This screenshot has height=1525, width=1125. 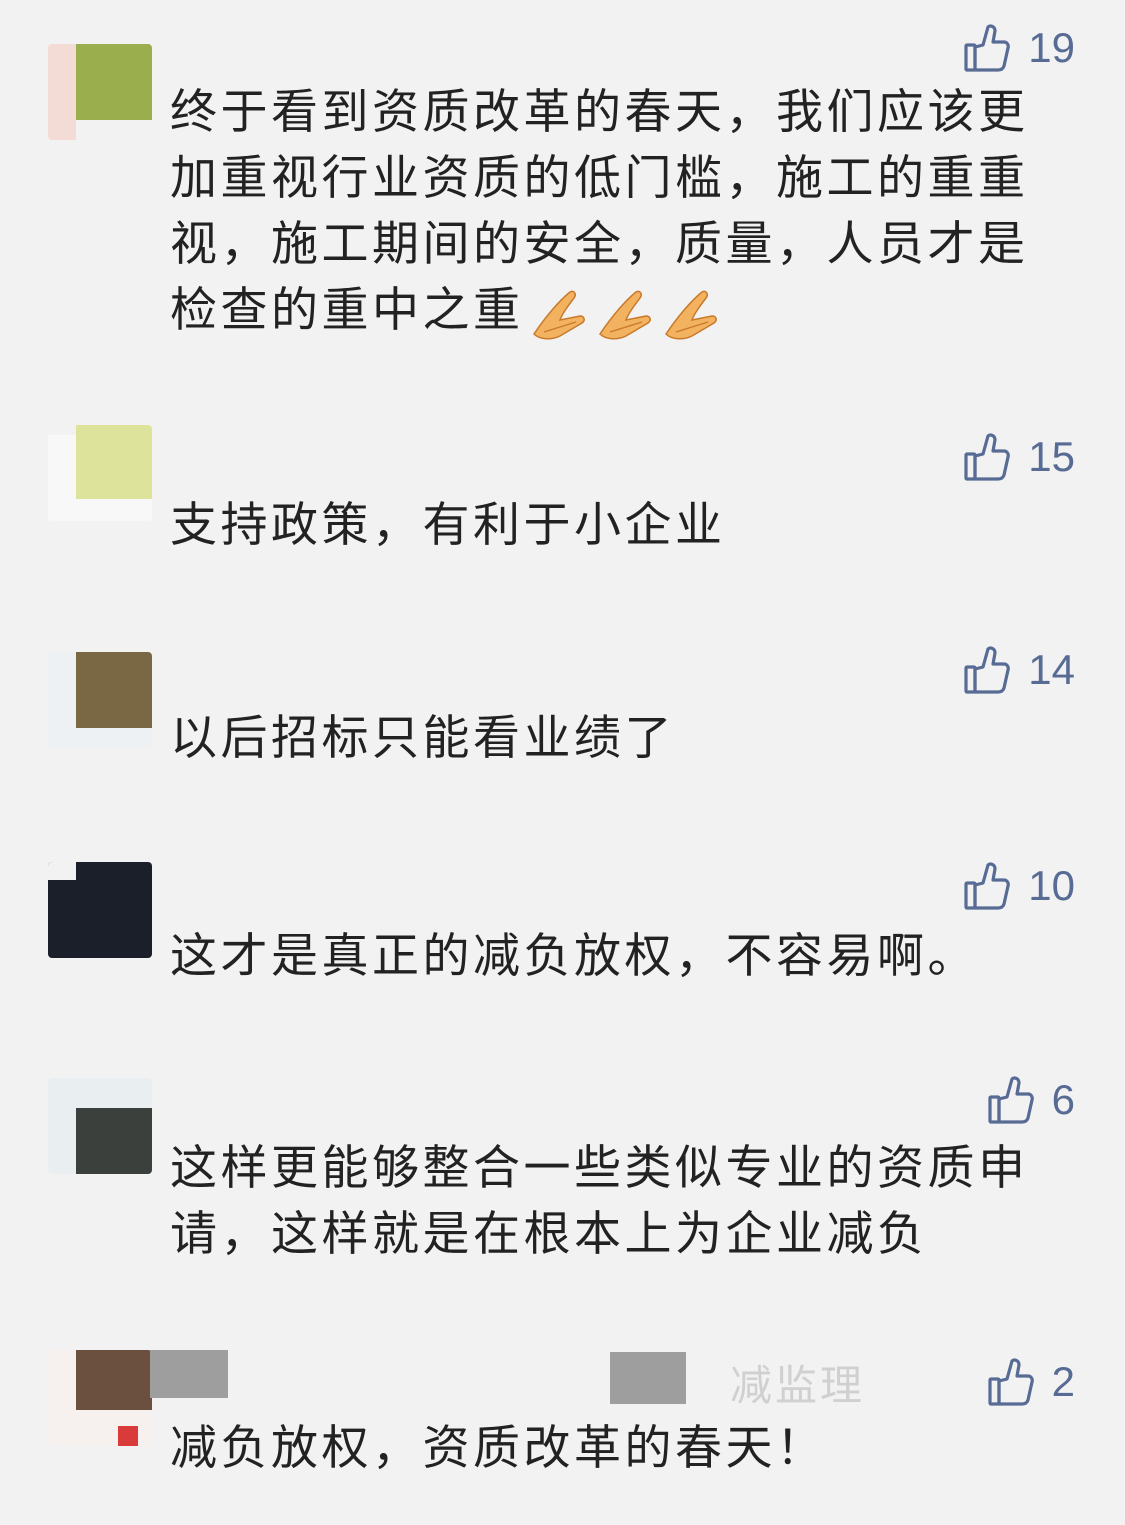 What do you see at coordinates (422, 738) in the screenshot?
I see `comment-text: 以后招标只能看业绩了` at bounding box center [422, 738].